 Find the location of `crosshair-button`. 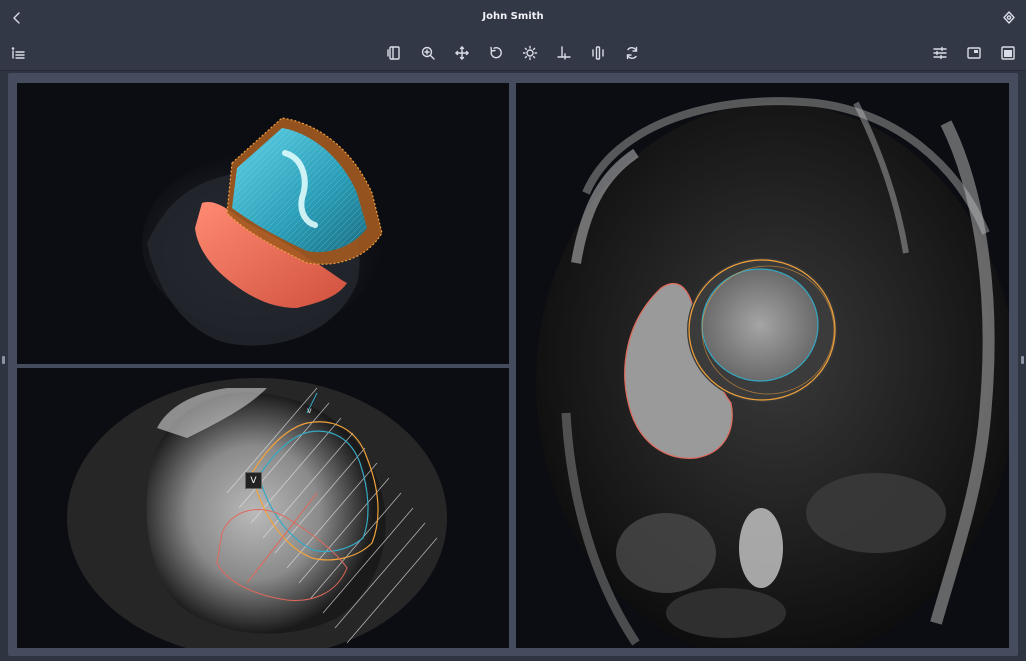

crosshair-button is located at coordinates (564, 53).